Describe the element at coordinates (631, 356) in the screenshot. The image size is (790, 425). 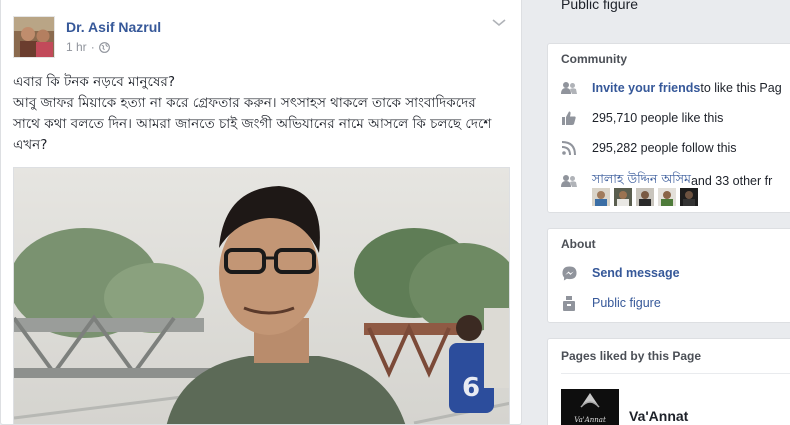
I see `pages-liked-title: Pages liked by this Page` at that location.